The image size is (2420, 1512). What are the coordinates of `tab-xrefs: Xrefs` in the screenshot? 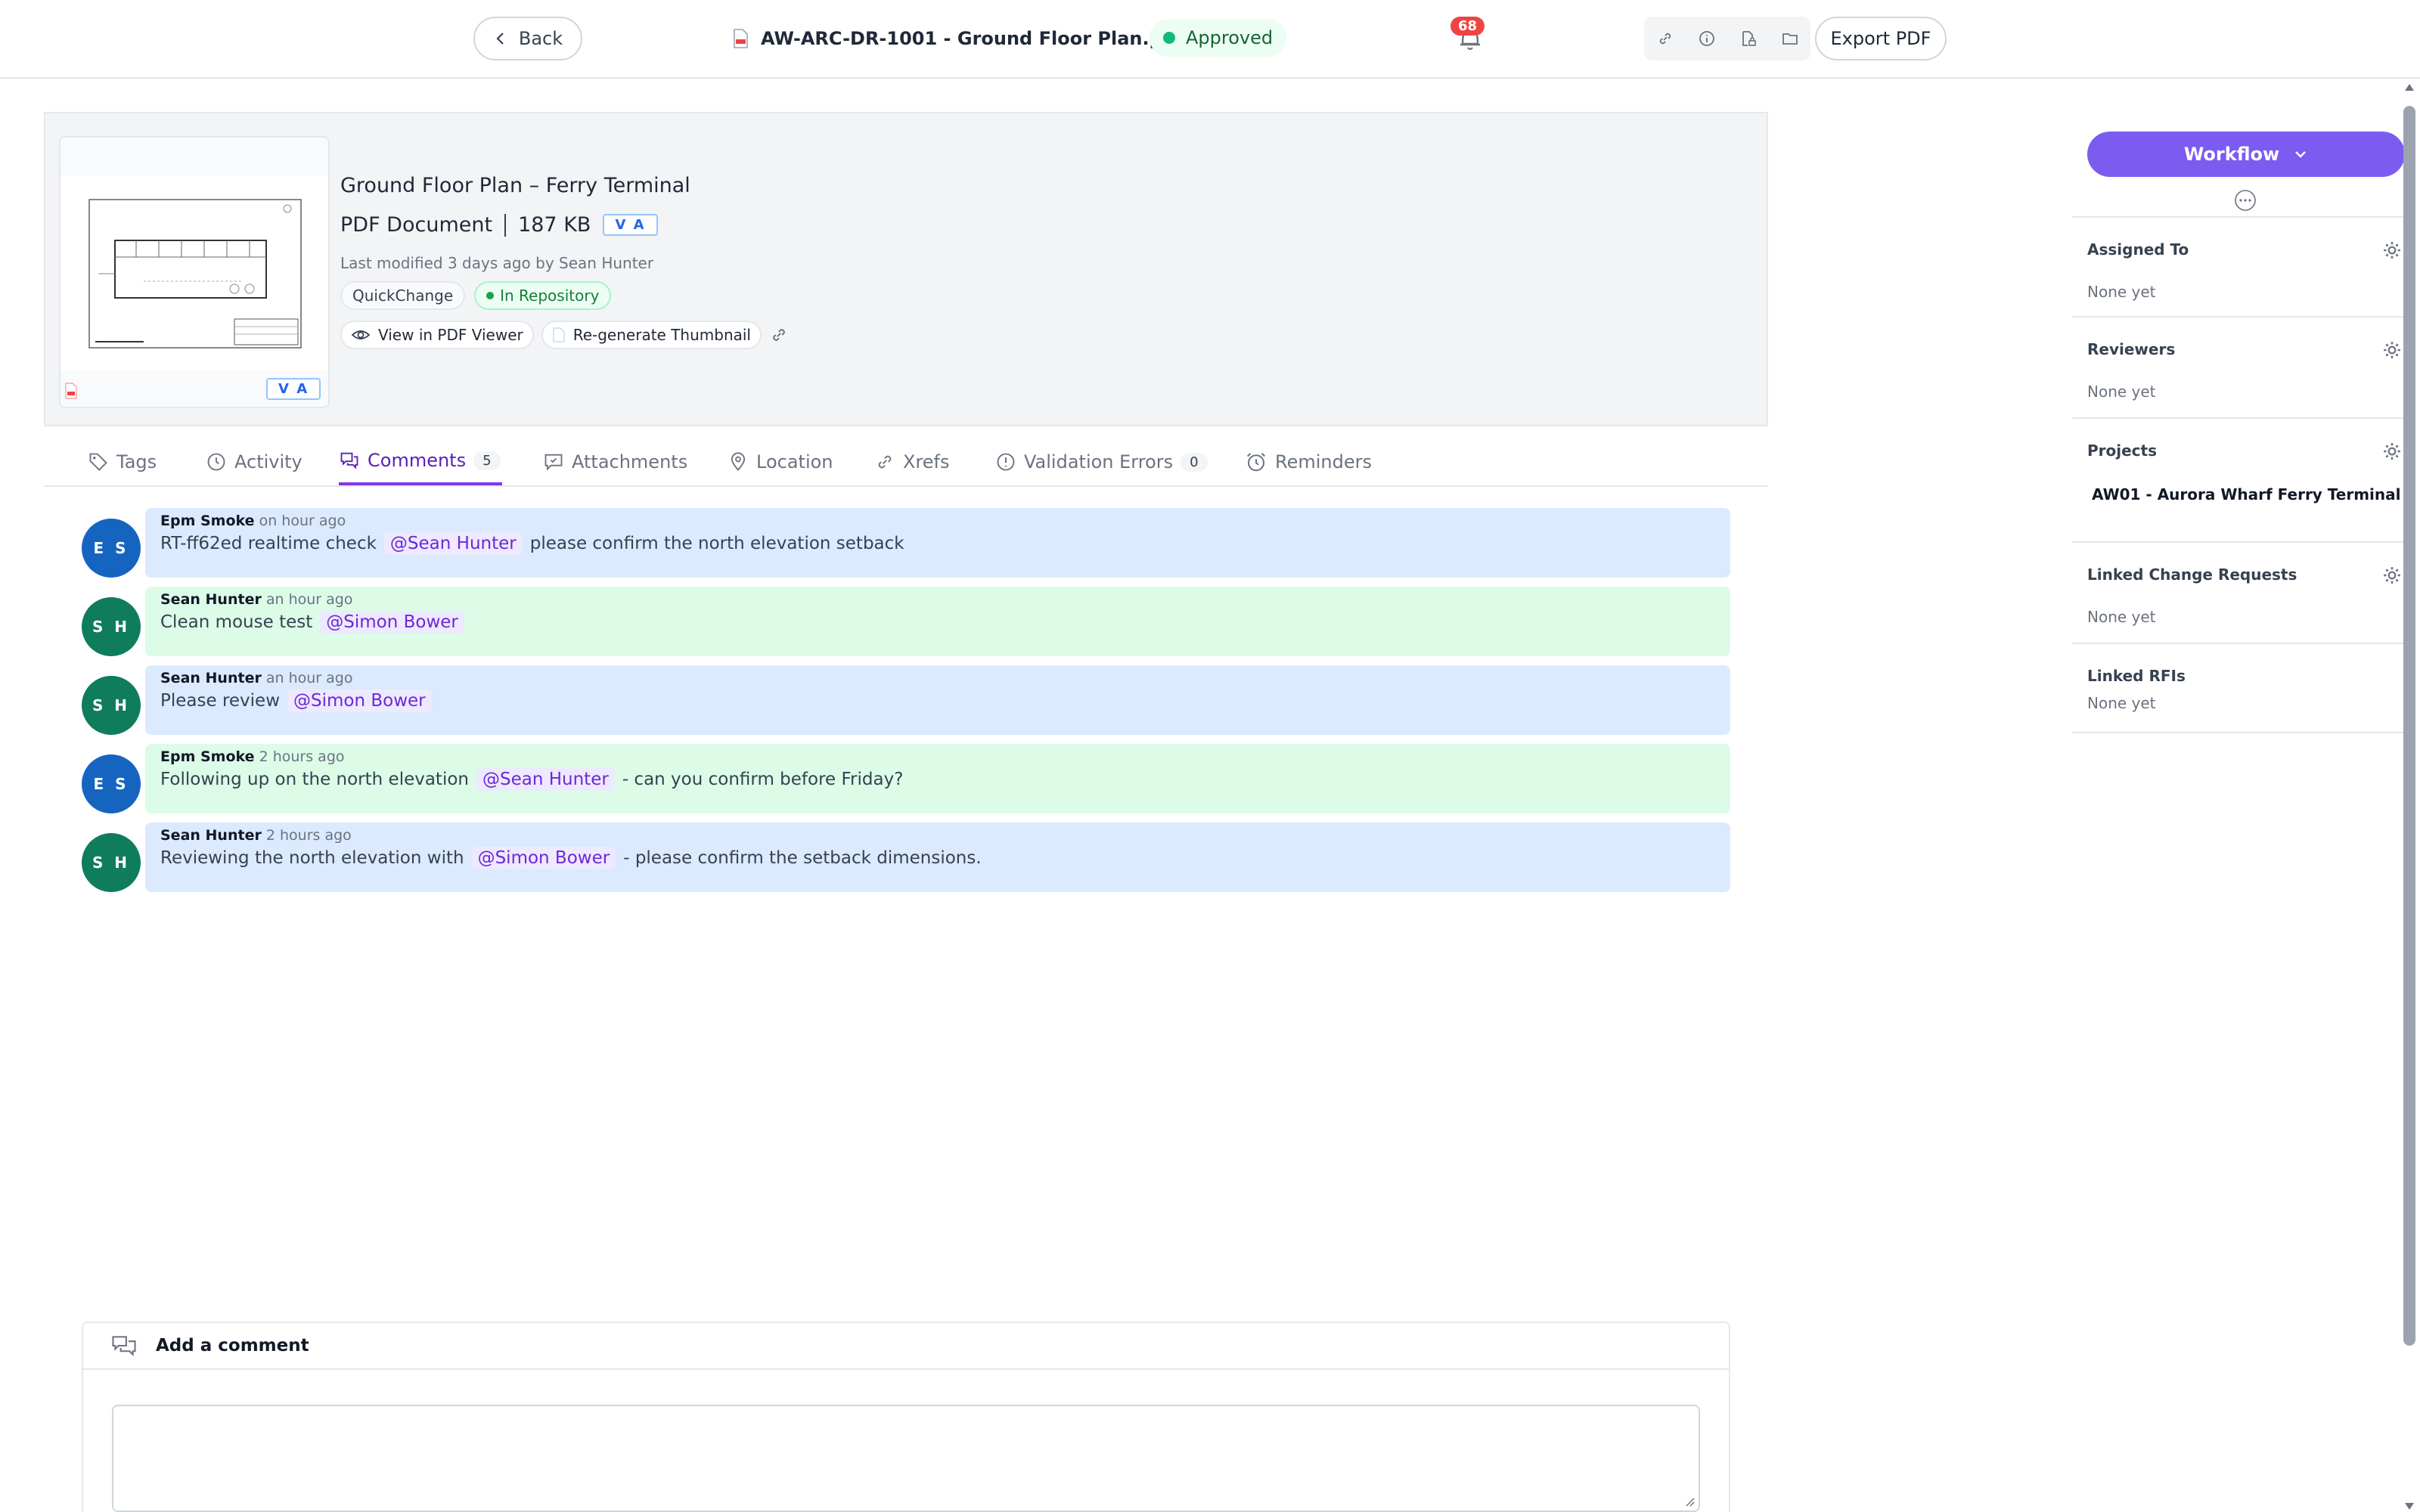 It's located at (912, 462).